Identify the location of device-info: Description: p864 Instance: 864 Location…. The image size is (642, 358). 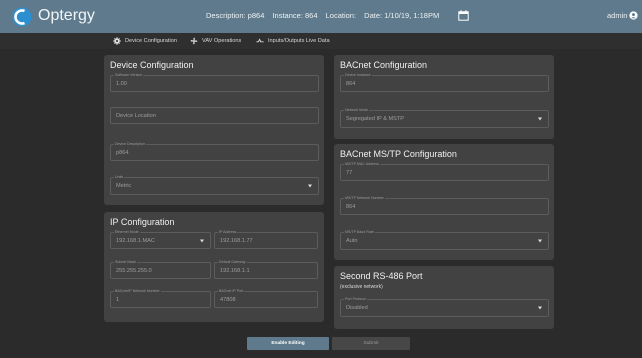
(325, 15).